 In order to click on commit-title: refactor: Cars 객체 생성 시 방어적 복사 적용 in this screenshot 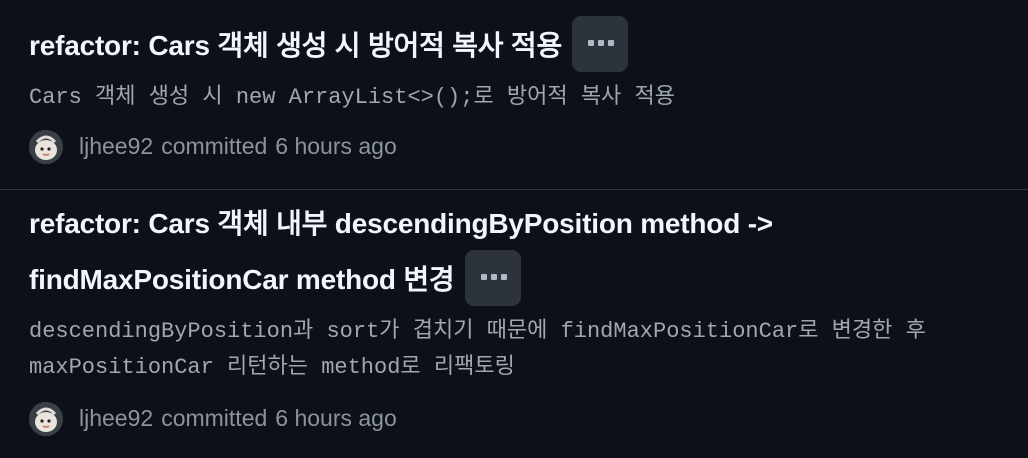, I will do `click(518, 45)`.